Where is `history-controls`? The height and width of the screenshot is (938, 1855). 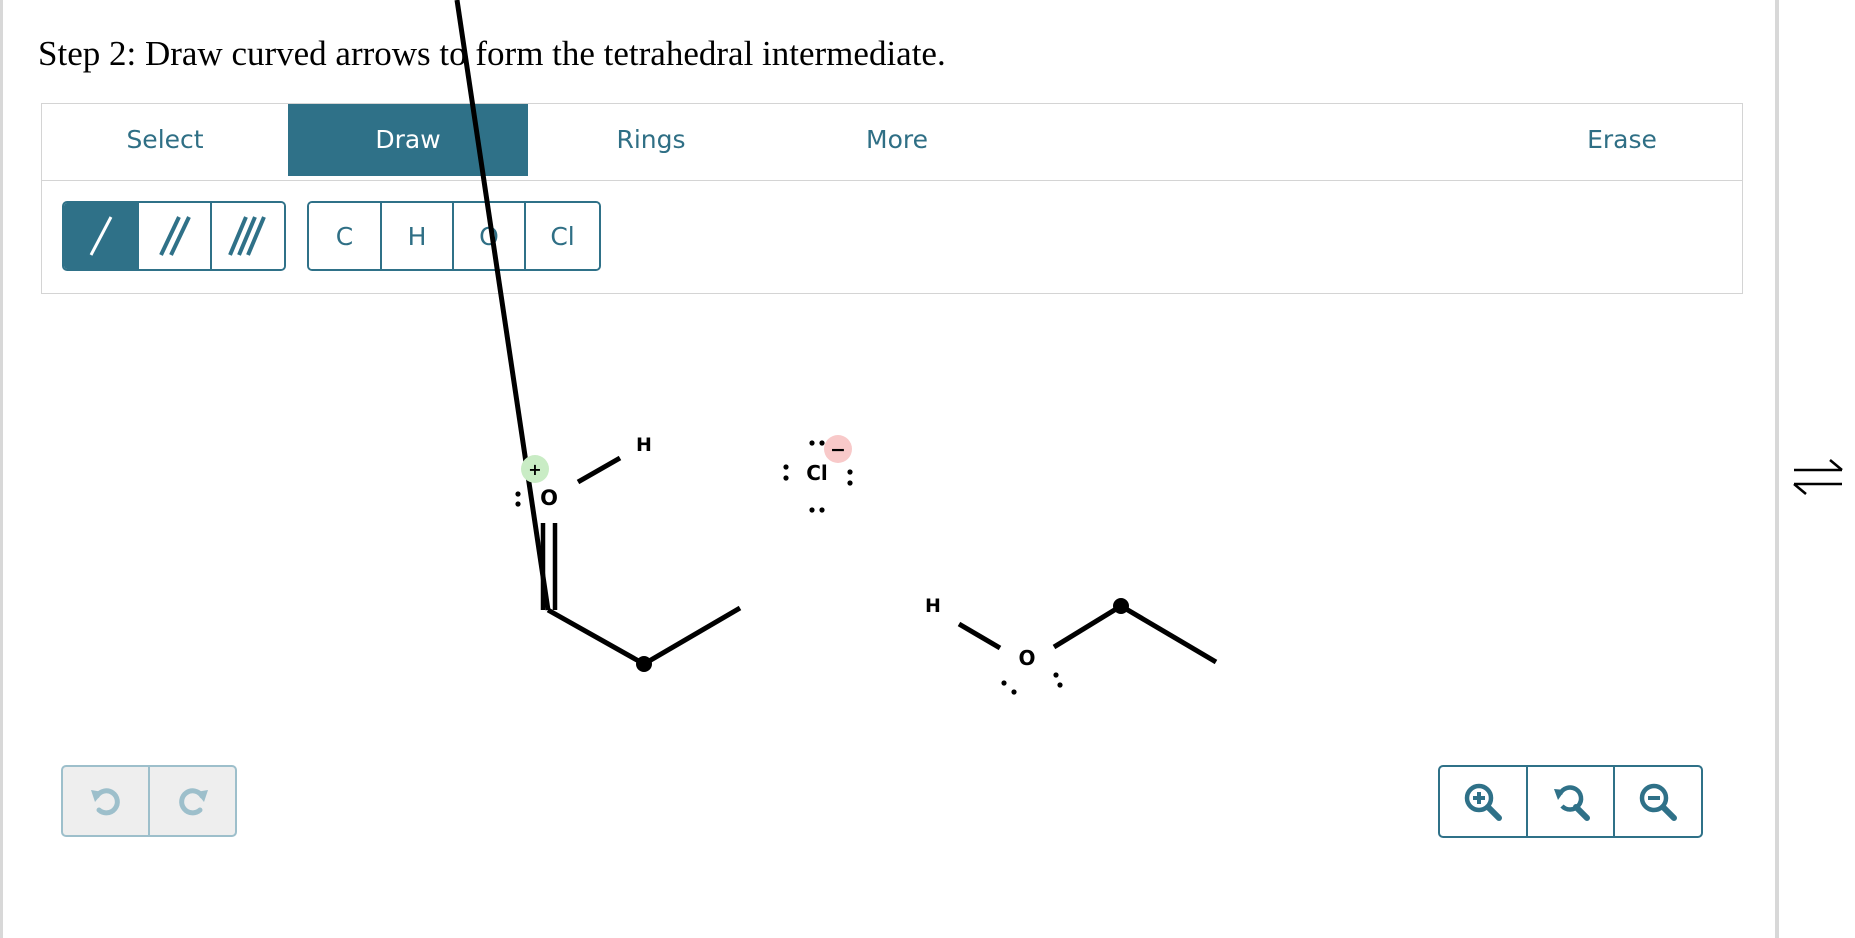
history-controls is located at coordinates (149, 801).